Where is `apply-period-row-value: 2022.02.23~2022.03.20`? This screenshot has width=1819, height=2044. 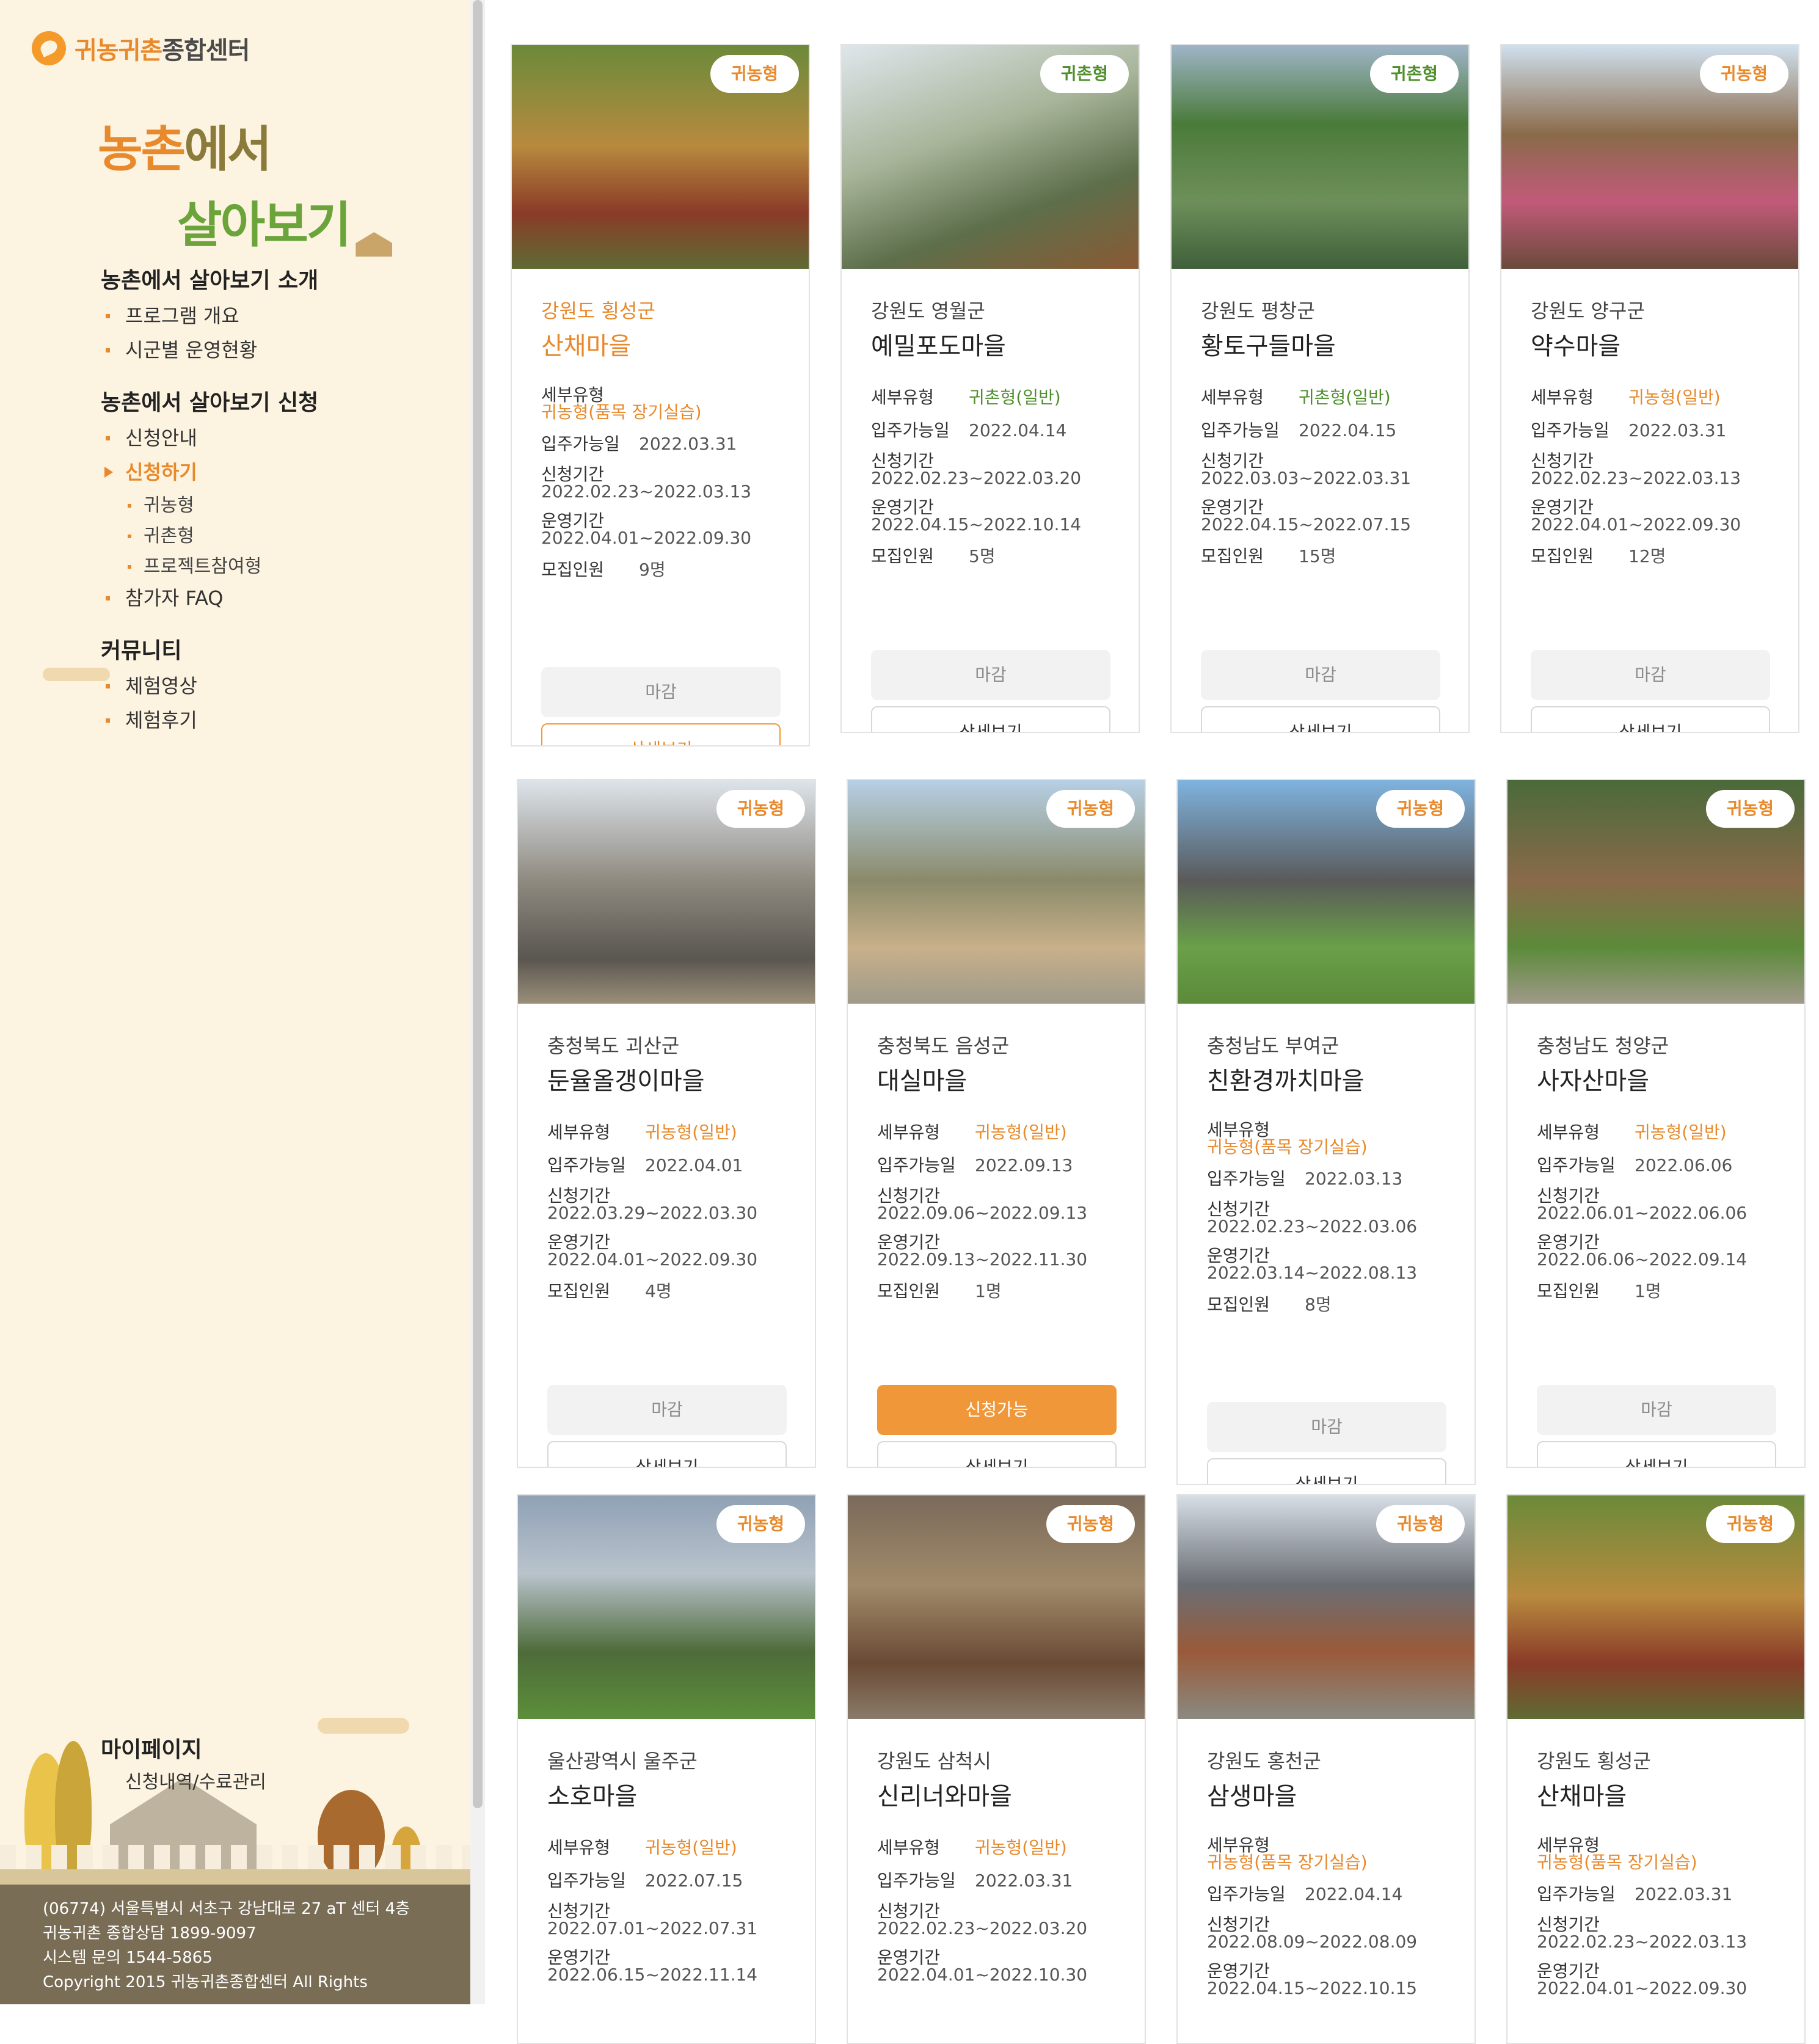
apply-period-row-value: 2022.02.23~2022.03.20 is located at coordinates (976, 478).